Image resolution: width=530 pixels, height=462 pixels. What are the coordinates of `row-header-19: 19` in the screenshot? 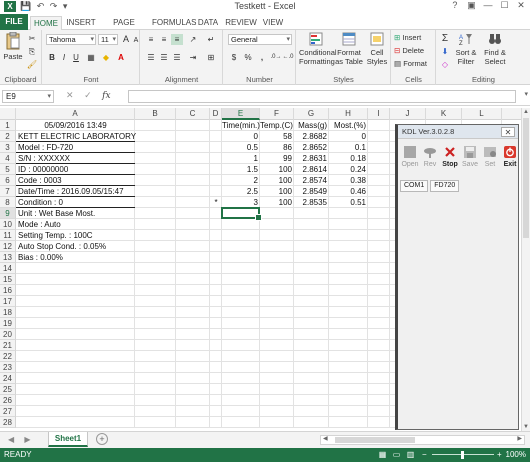 It's located at (8, 323).